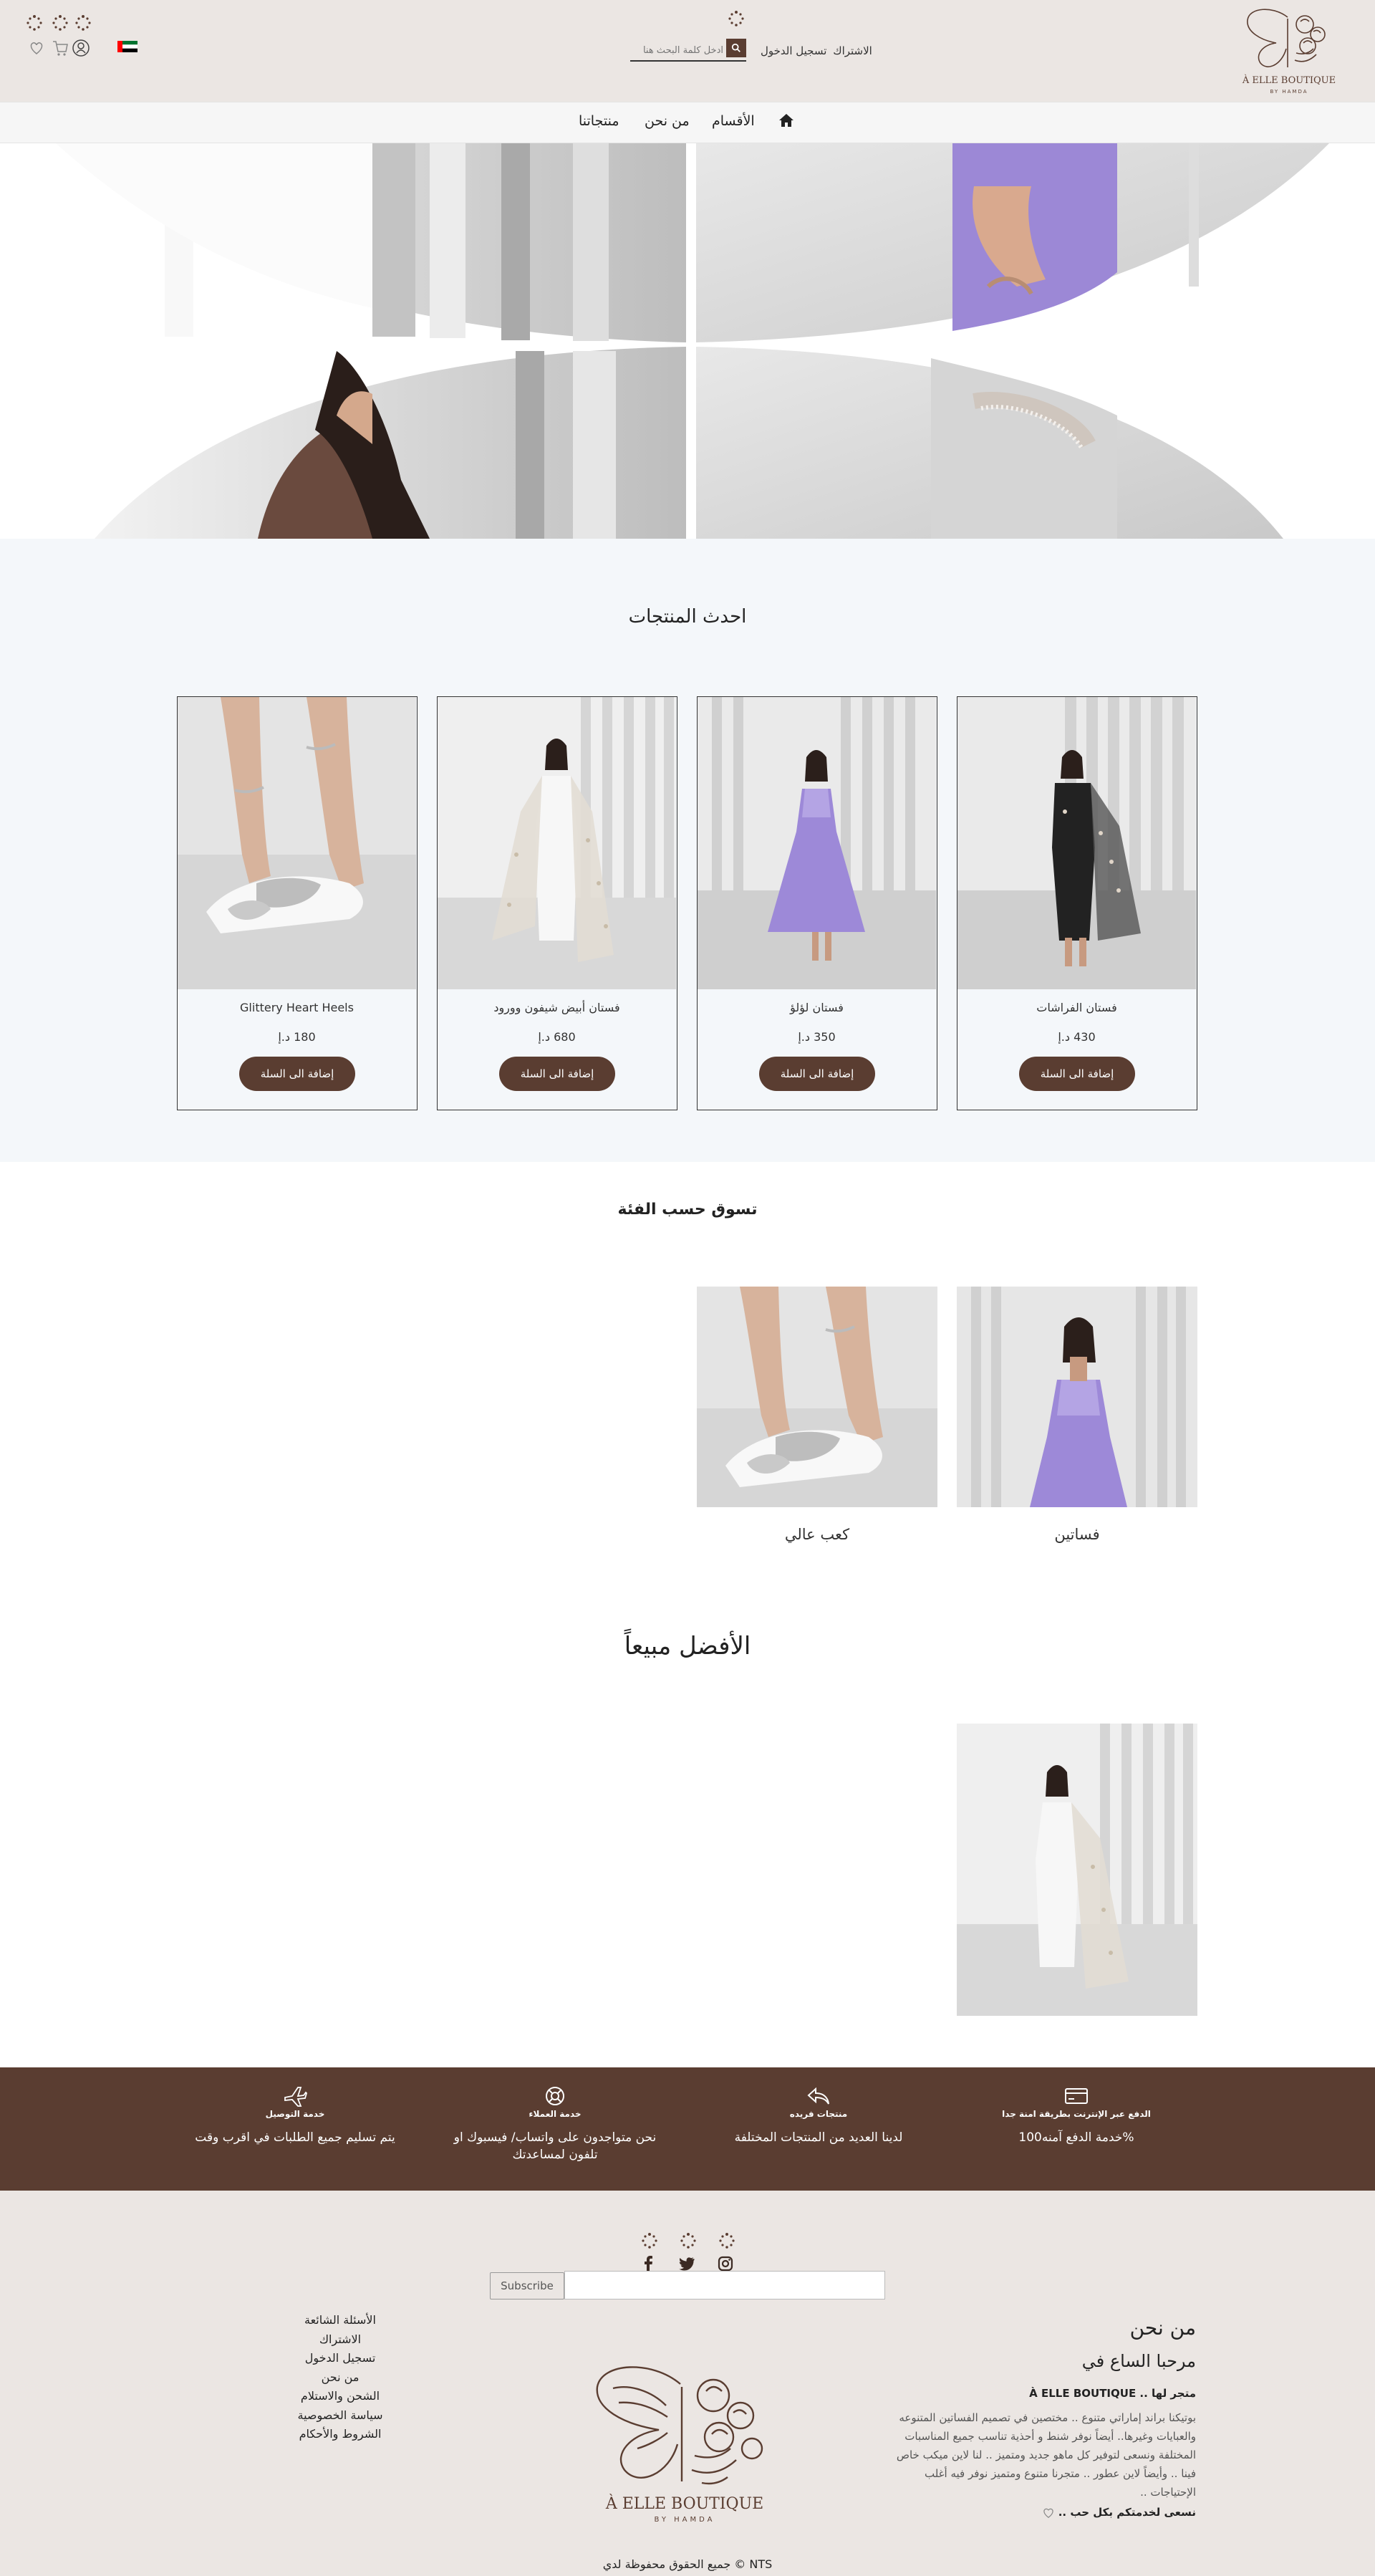  I want to click on search-box, so click(688, 50).